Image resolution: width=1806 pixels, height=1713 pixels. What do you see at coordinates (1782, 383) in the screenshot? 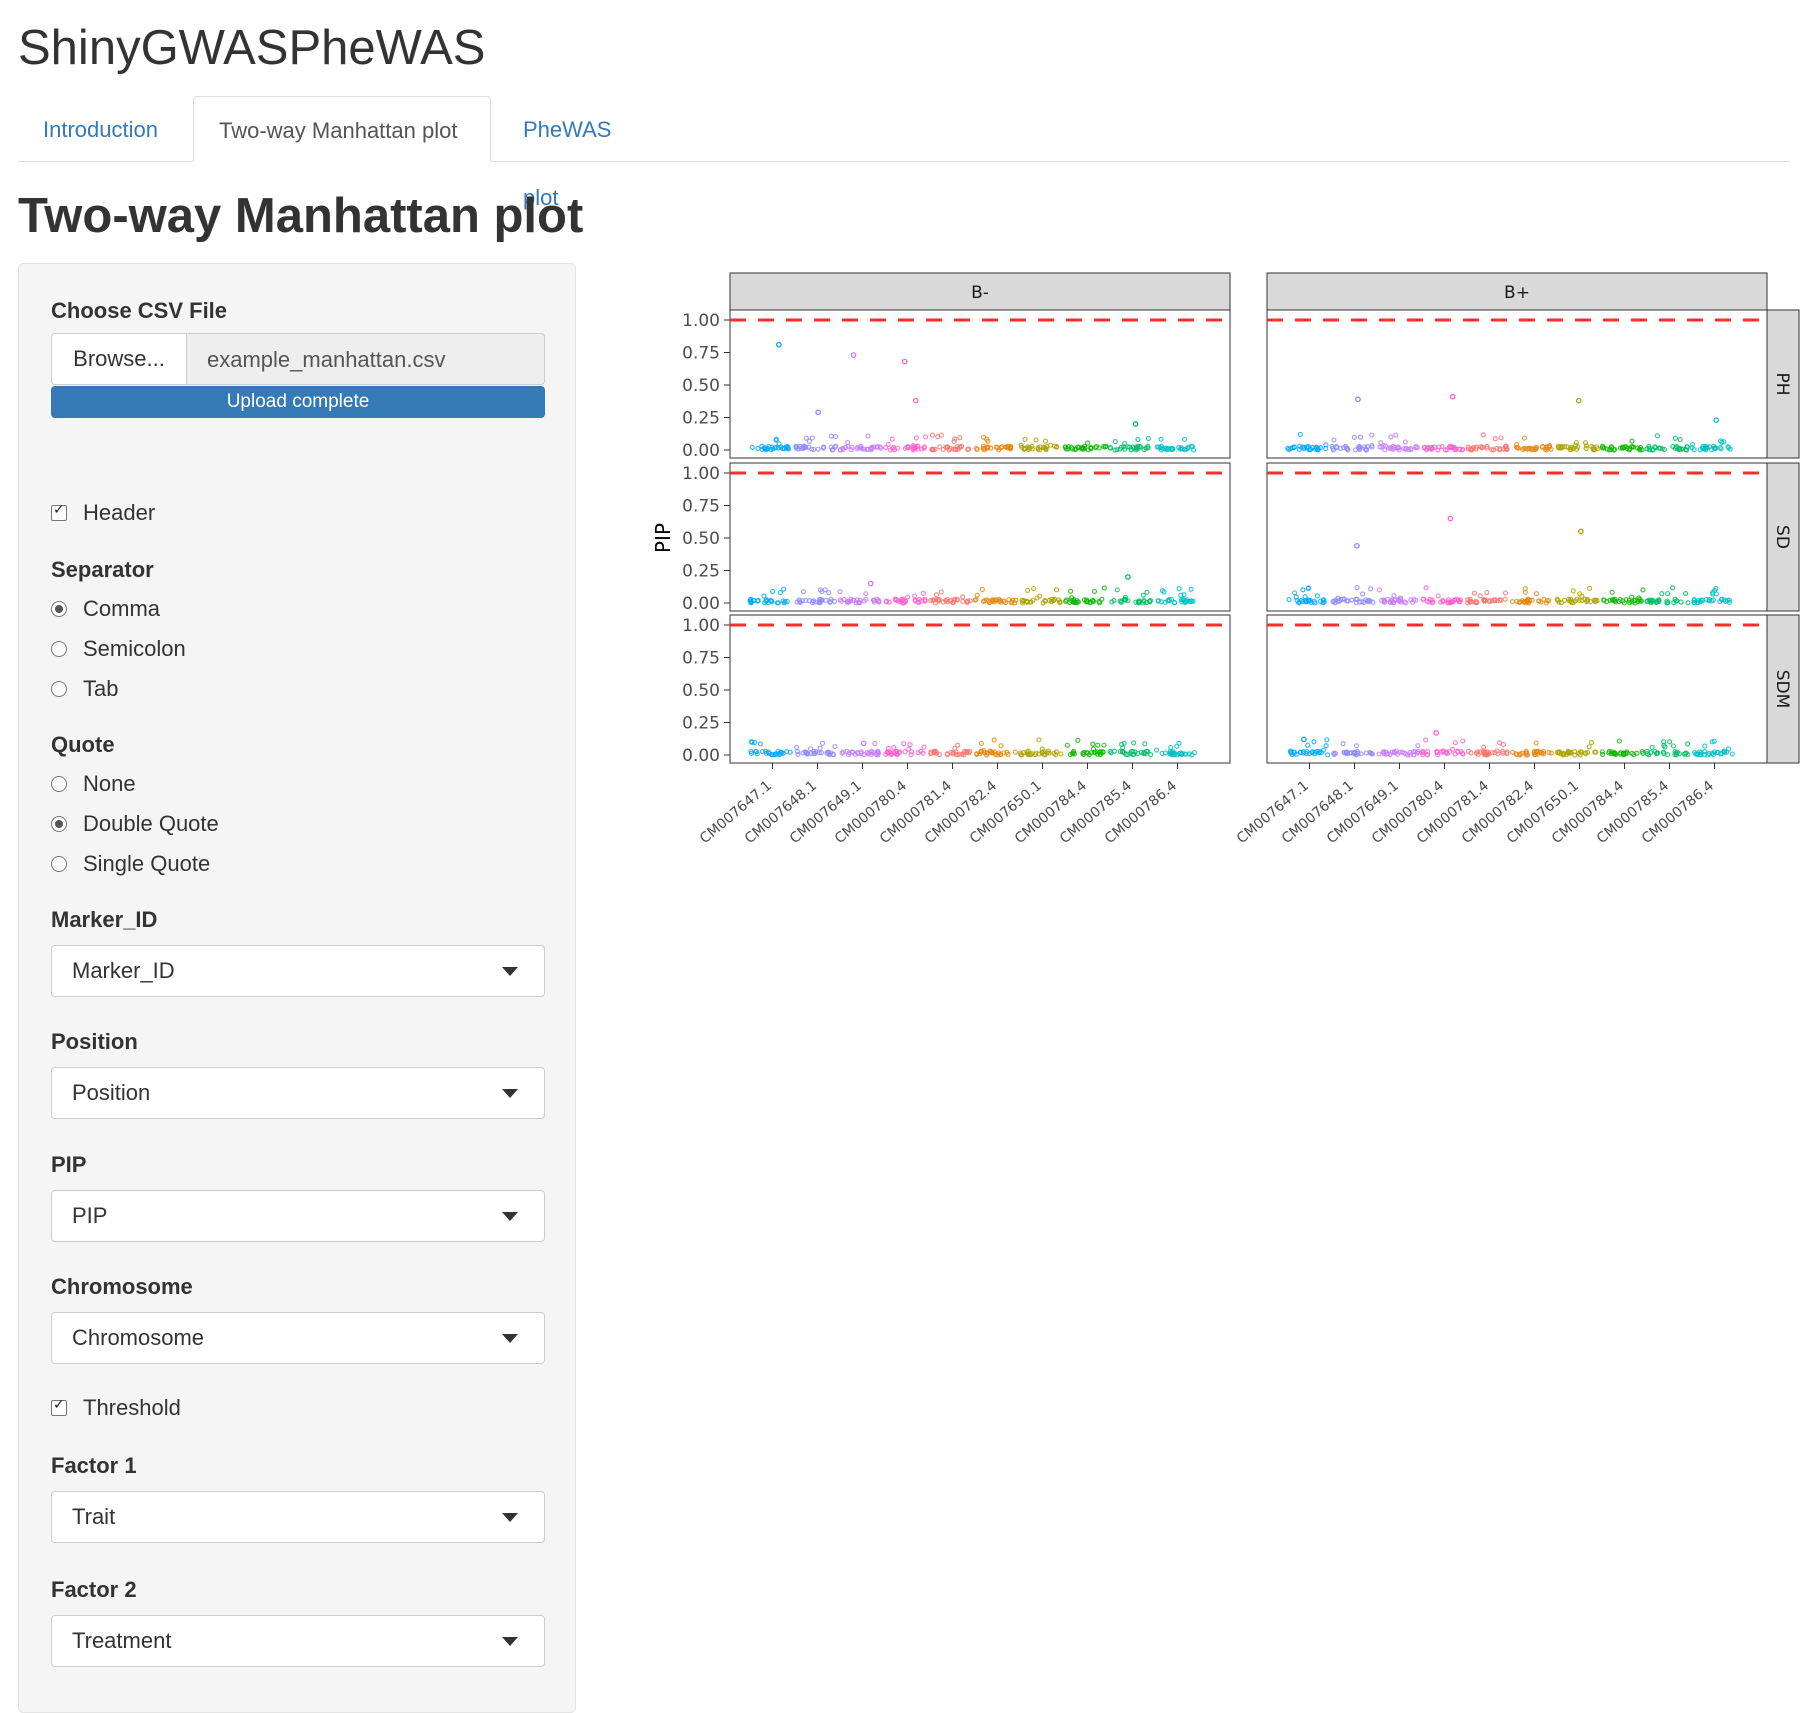
I see `facet-row-label: PH` at bounding box center [1782, 383].